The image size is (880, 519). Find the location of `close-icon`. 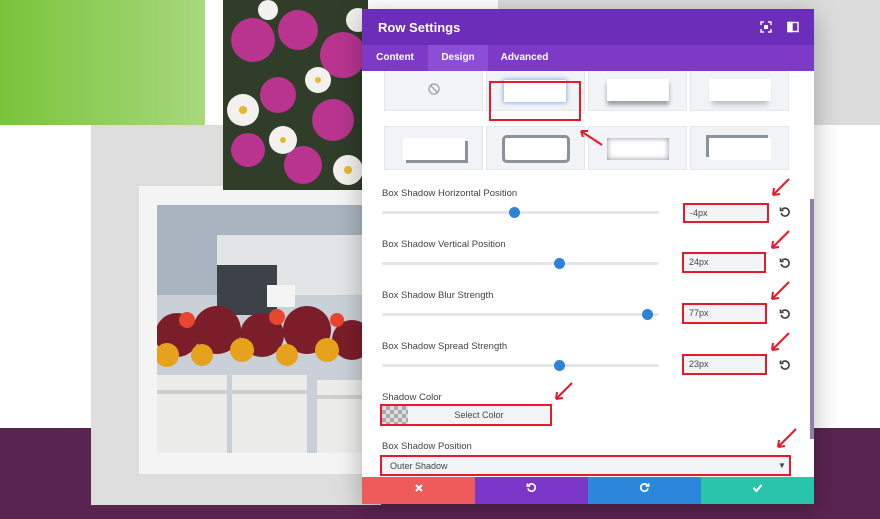

close-icon is located at coordinates (419, 490).